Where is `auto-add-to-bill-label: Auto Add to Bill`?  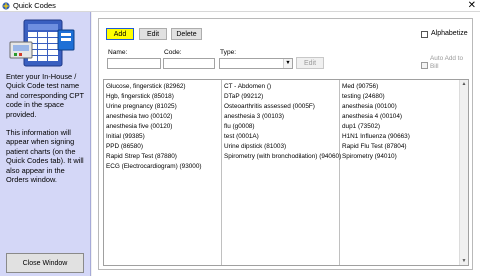 auto-add-to-bill-label: Auto Add to Bill is located at coordinates (447, 62).